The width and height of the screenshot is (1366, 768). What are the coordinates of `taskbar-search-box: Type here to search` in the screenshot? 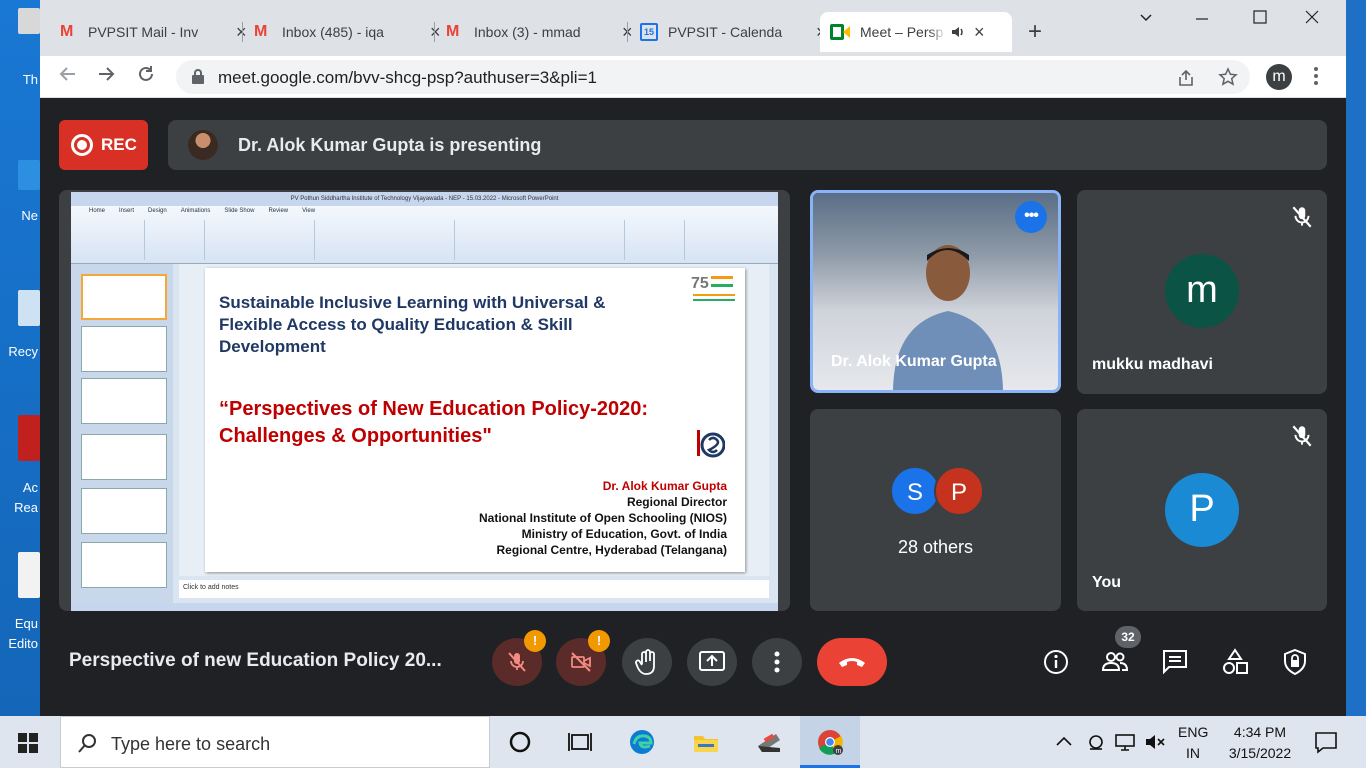 It's located at (275, 742).